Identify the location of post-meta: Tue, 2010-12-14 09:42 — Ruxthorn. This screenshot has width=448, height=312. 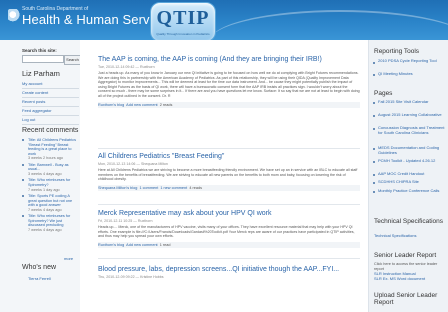
(126, 67).